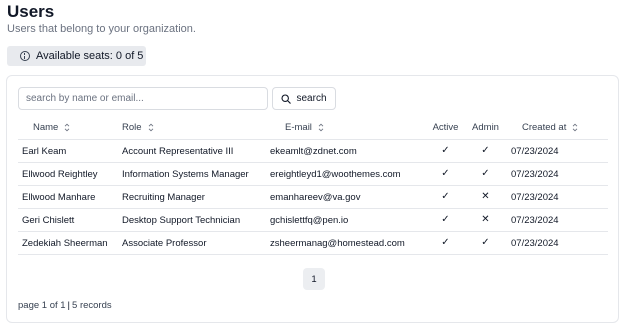 The image size is (624, 327). I want to click on column-label: Role, so click(132, 127).